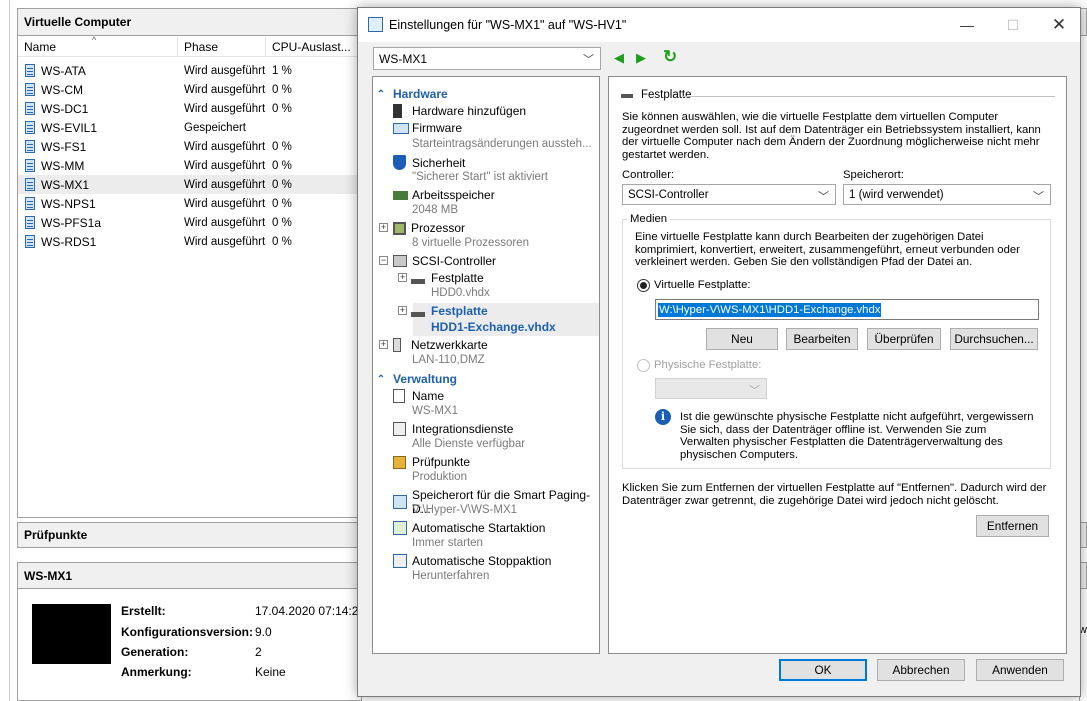 Image resolution: width=1087 pixels, height=701 pixels. Describe the element at coordinates (222, 47) in the screenshot. I see `column-phase: Phase` at that location.